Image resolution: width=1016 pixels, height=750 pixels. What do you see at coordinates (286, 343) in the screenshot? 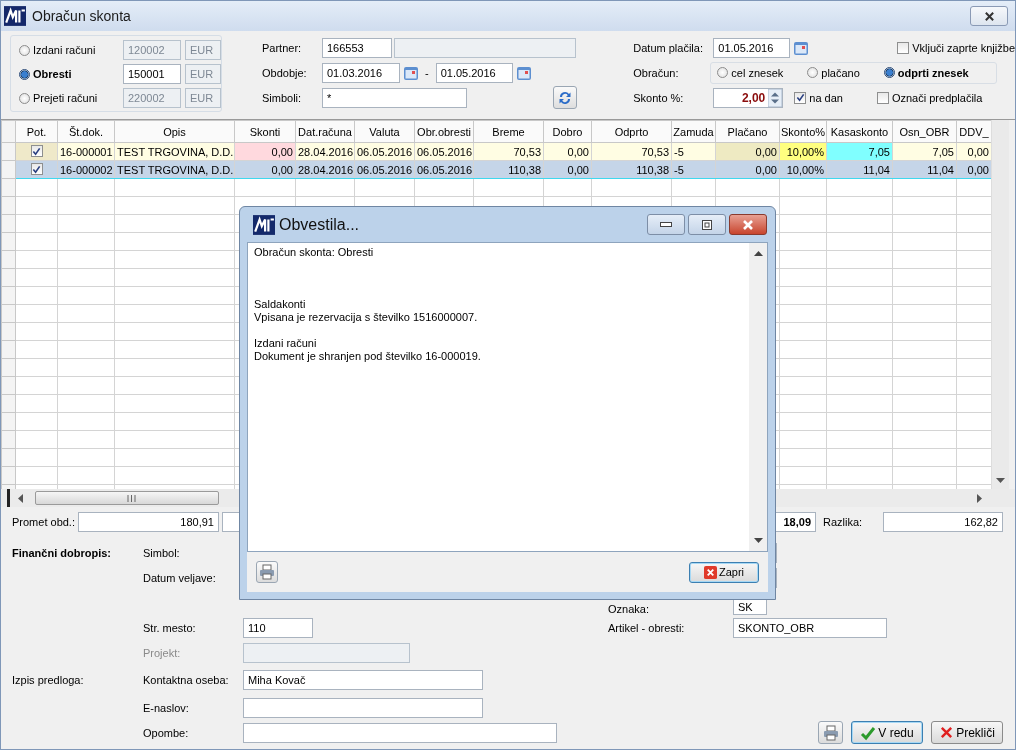
I see `message-text: Izdani računi` at bounding box center [286, 343].